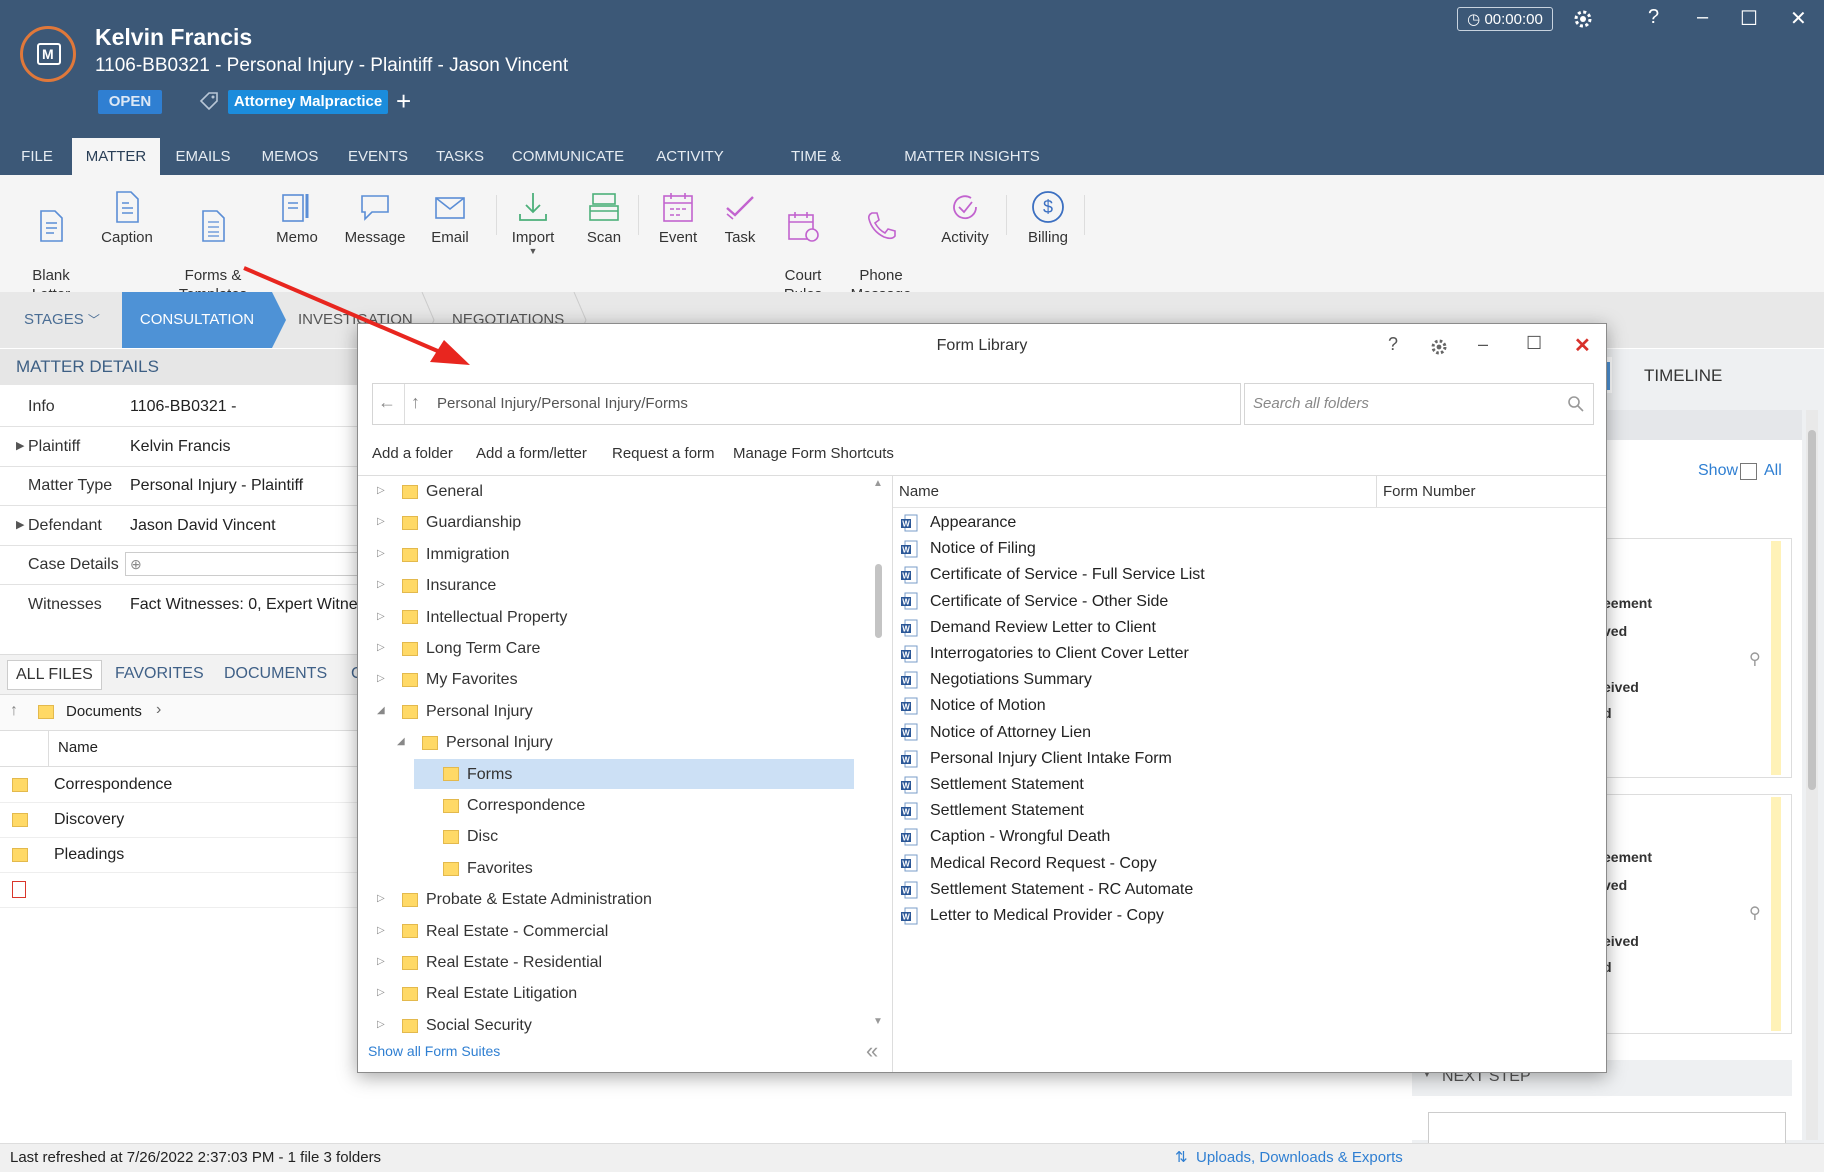 This screenshot has width=1824, height=1172. I want to click on next-step-input, so click(1607, 1128).